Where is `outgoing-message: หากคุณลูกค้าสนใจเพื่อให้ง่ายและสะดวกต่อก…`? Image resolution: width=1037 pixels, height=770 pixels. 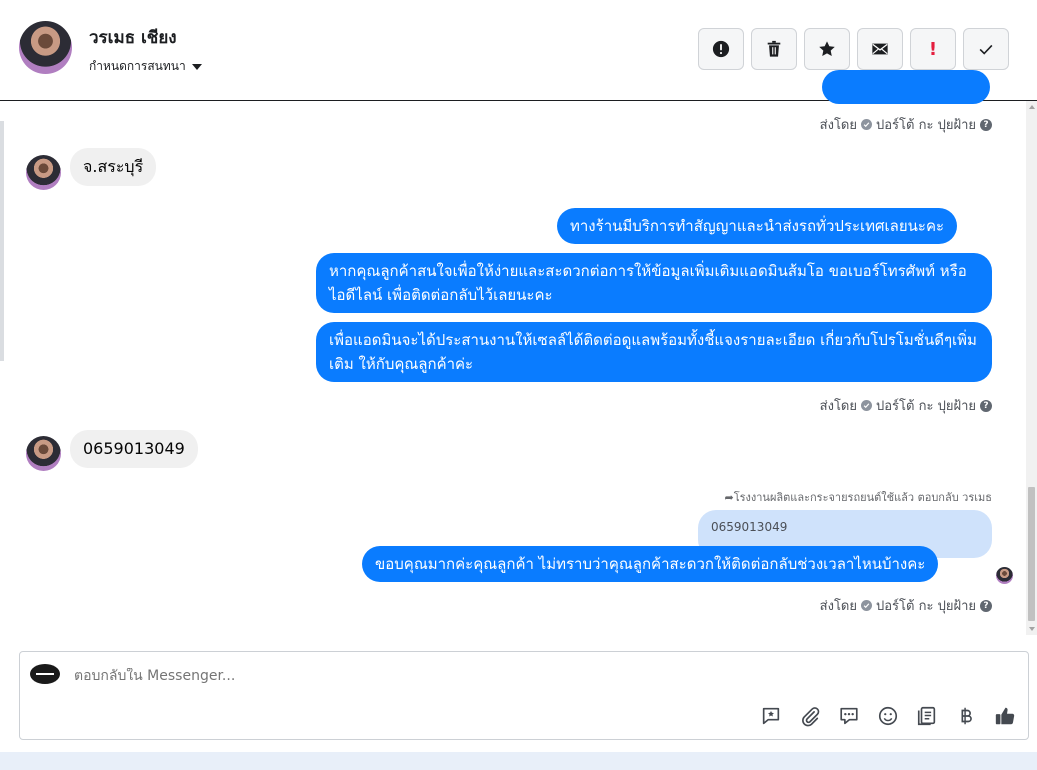
outgoing-message: หากคุณลูกค้าสนใจเพื่อให้ง่ายและสะดวกต่อก… is located at coordinates (654, 283).